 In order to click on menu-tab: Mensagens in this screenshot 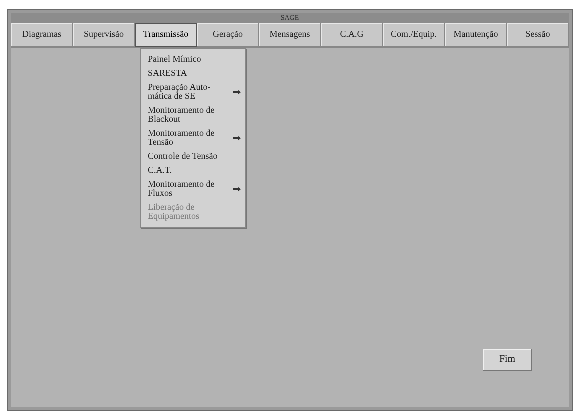, I will do `click(290, 35)`.